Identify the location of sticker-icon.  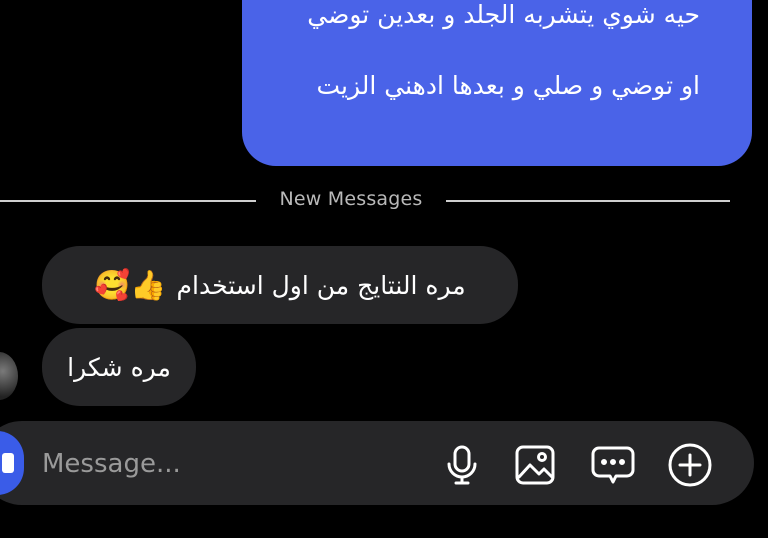
(613, 465).